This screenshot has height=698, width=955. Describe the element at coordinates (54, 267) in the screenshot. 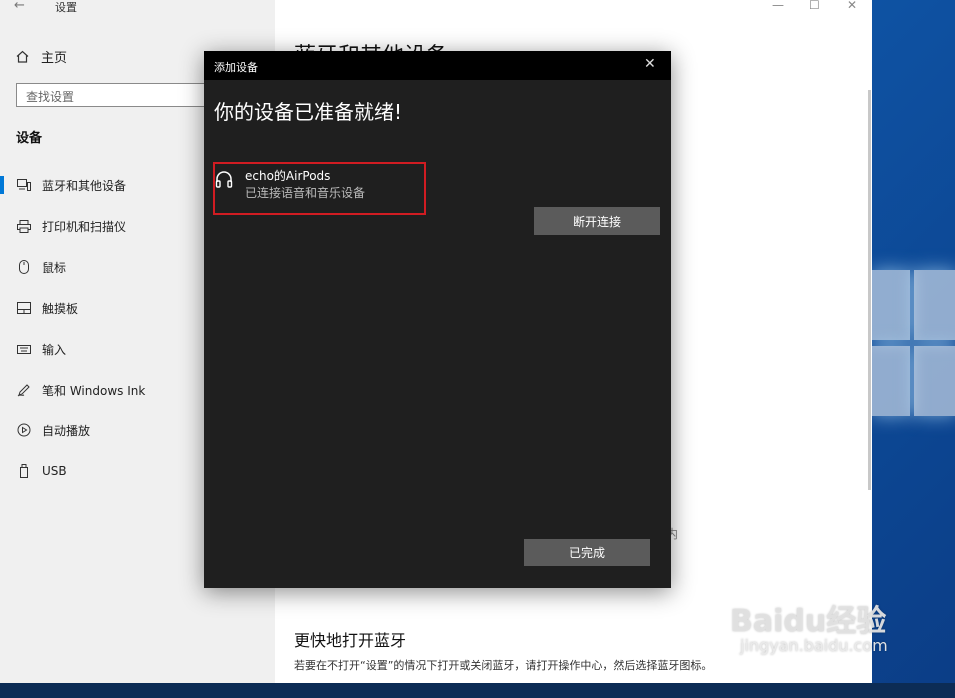

I see `sidebar-item-label: 鼠标` at that location.